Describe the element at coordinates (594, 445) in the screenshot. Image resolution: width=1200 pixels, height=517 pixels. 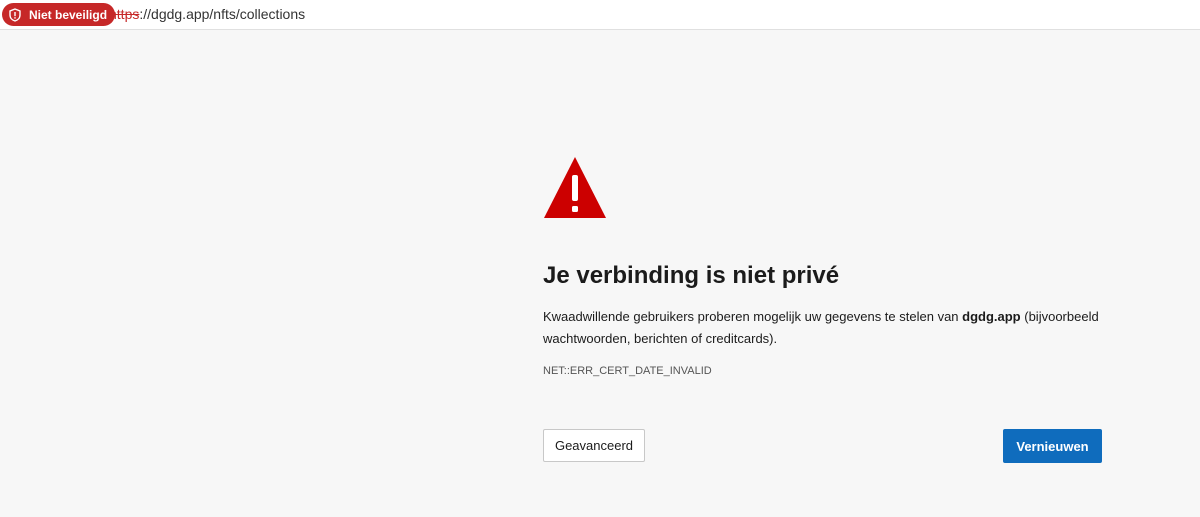
I see `advanced-button: Geavanceerd` at that location.